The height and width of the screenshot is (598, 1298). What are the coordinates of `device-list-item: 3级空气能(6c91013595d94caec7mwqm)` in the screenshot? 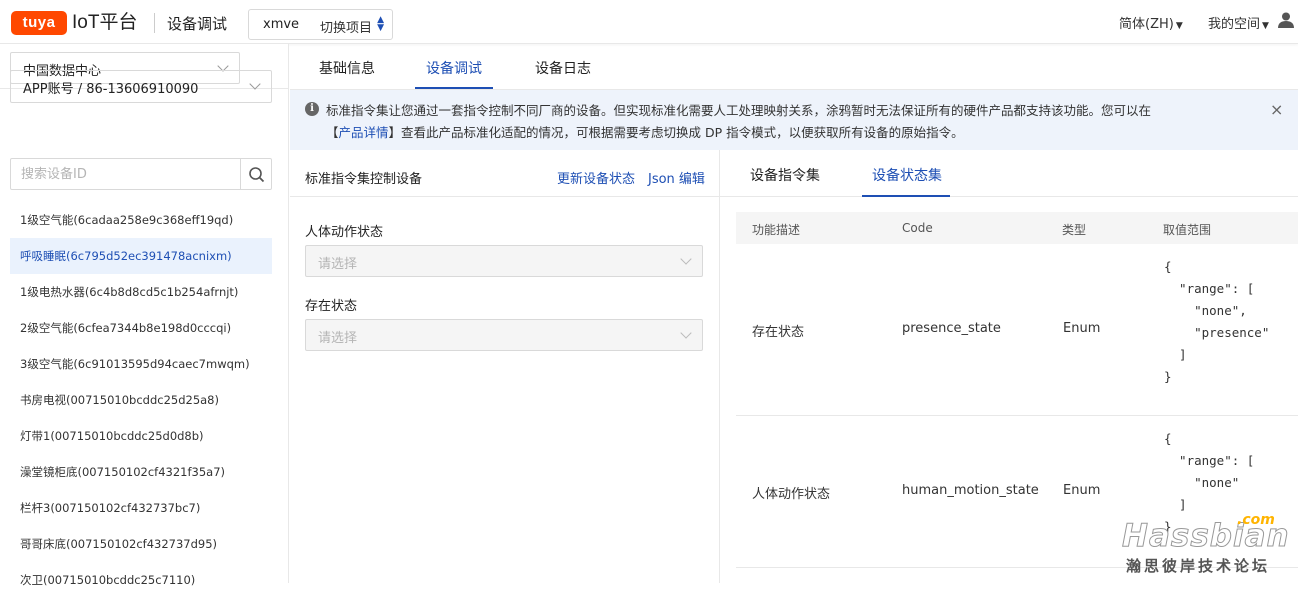 It's located at (141, 364).